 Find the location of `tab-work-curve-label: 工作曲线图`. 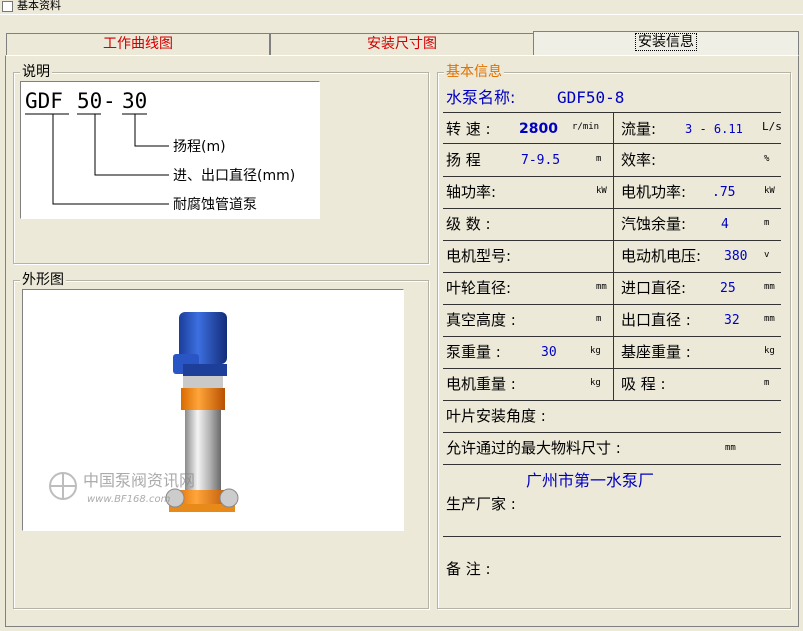

tab-work-curve-label: 工作曲线图 is located at coordinates (138, 44).